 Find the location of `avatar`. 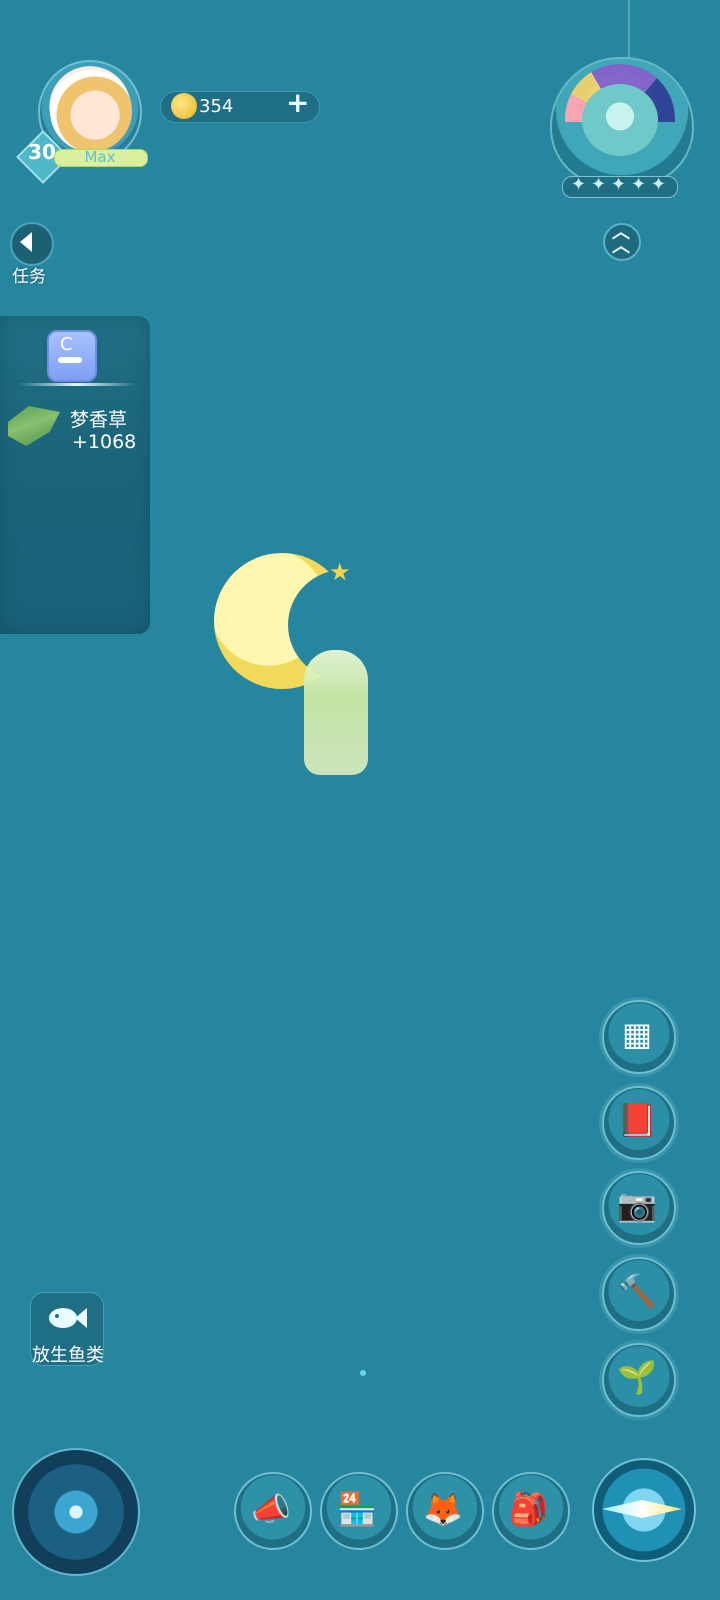

avatar is located at coordinates (91, 111).